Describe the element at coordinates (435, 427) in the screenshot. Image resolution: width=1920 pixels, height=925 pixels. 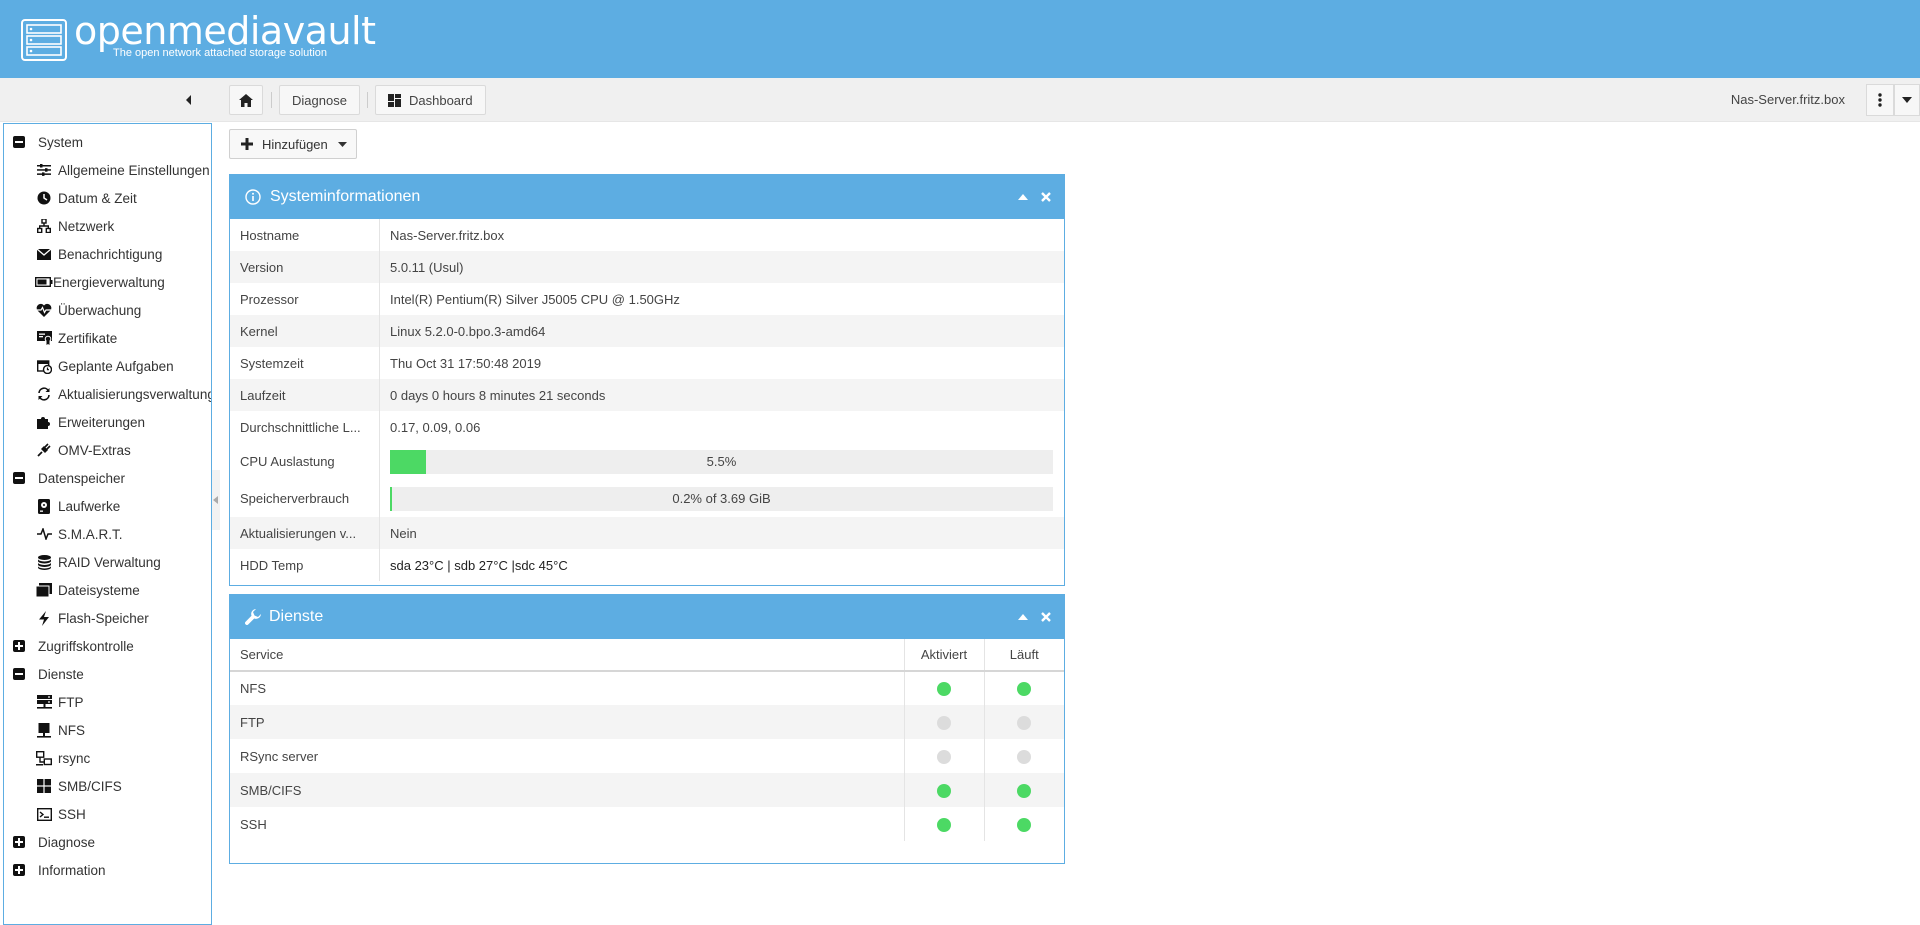
I see `info-value: 0.17, 0.09, 0.06` at that location.